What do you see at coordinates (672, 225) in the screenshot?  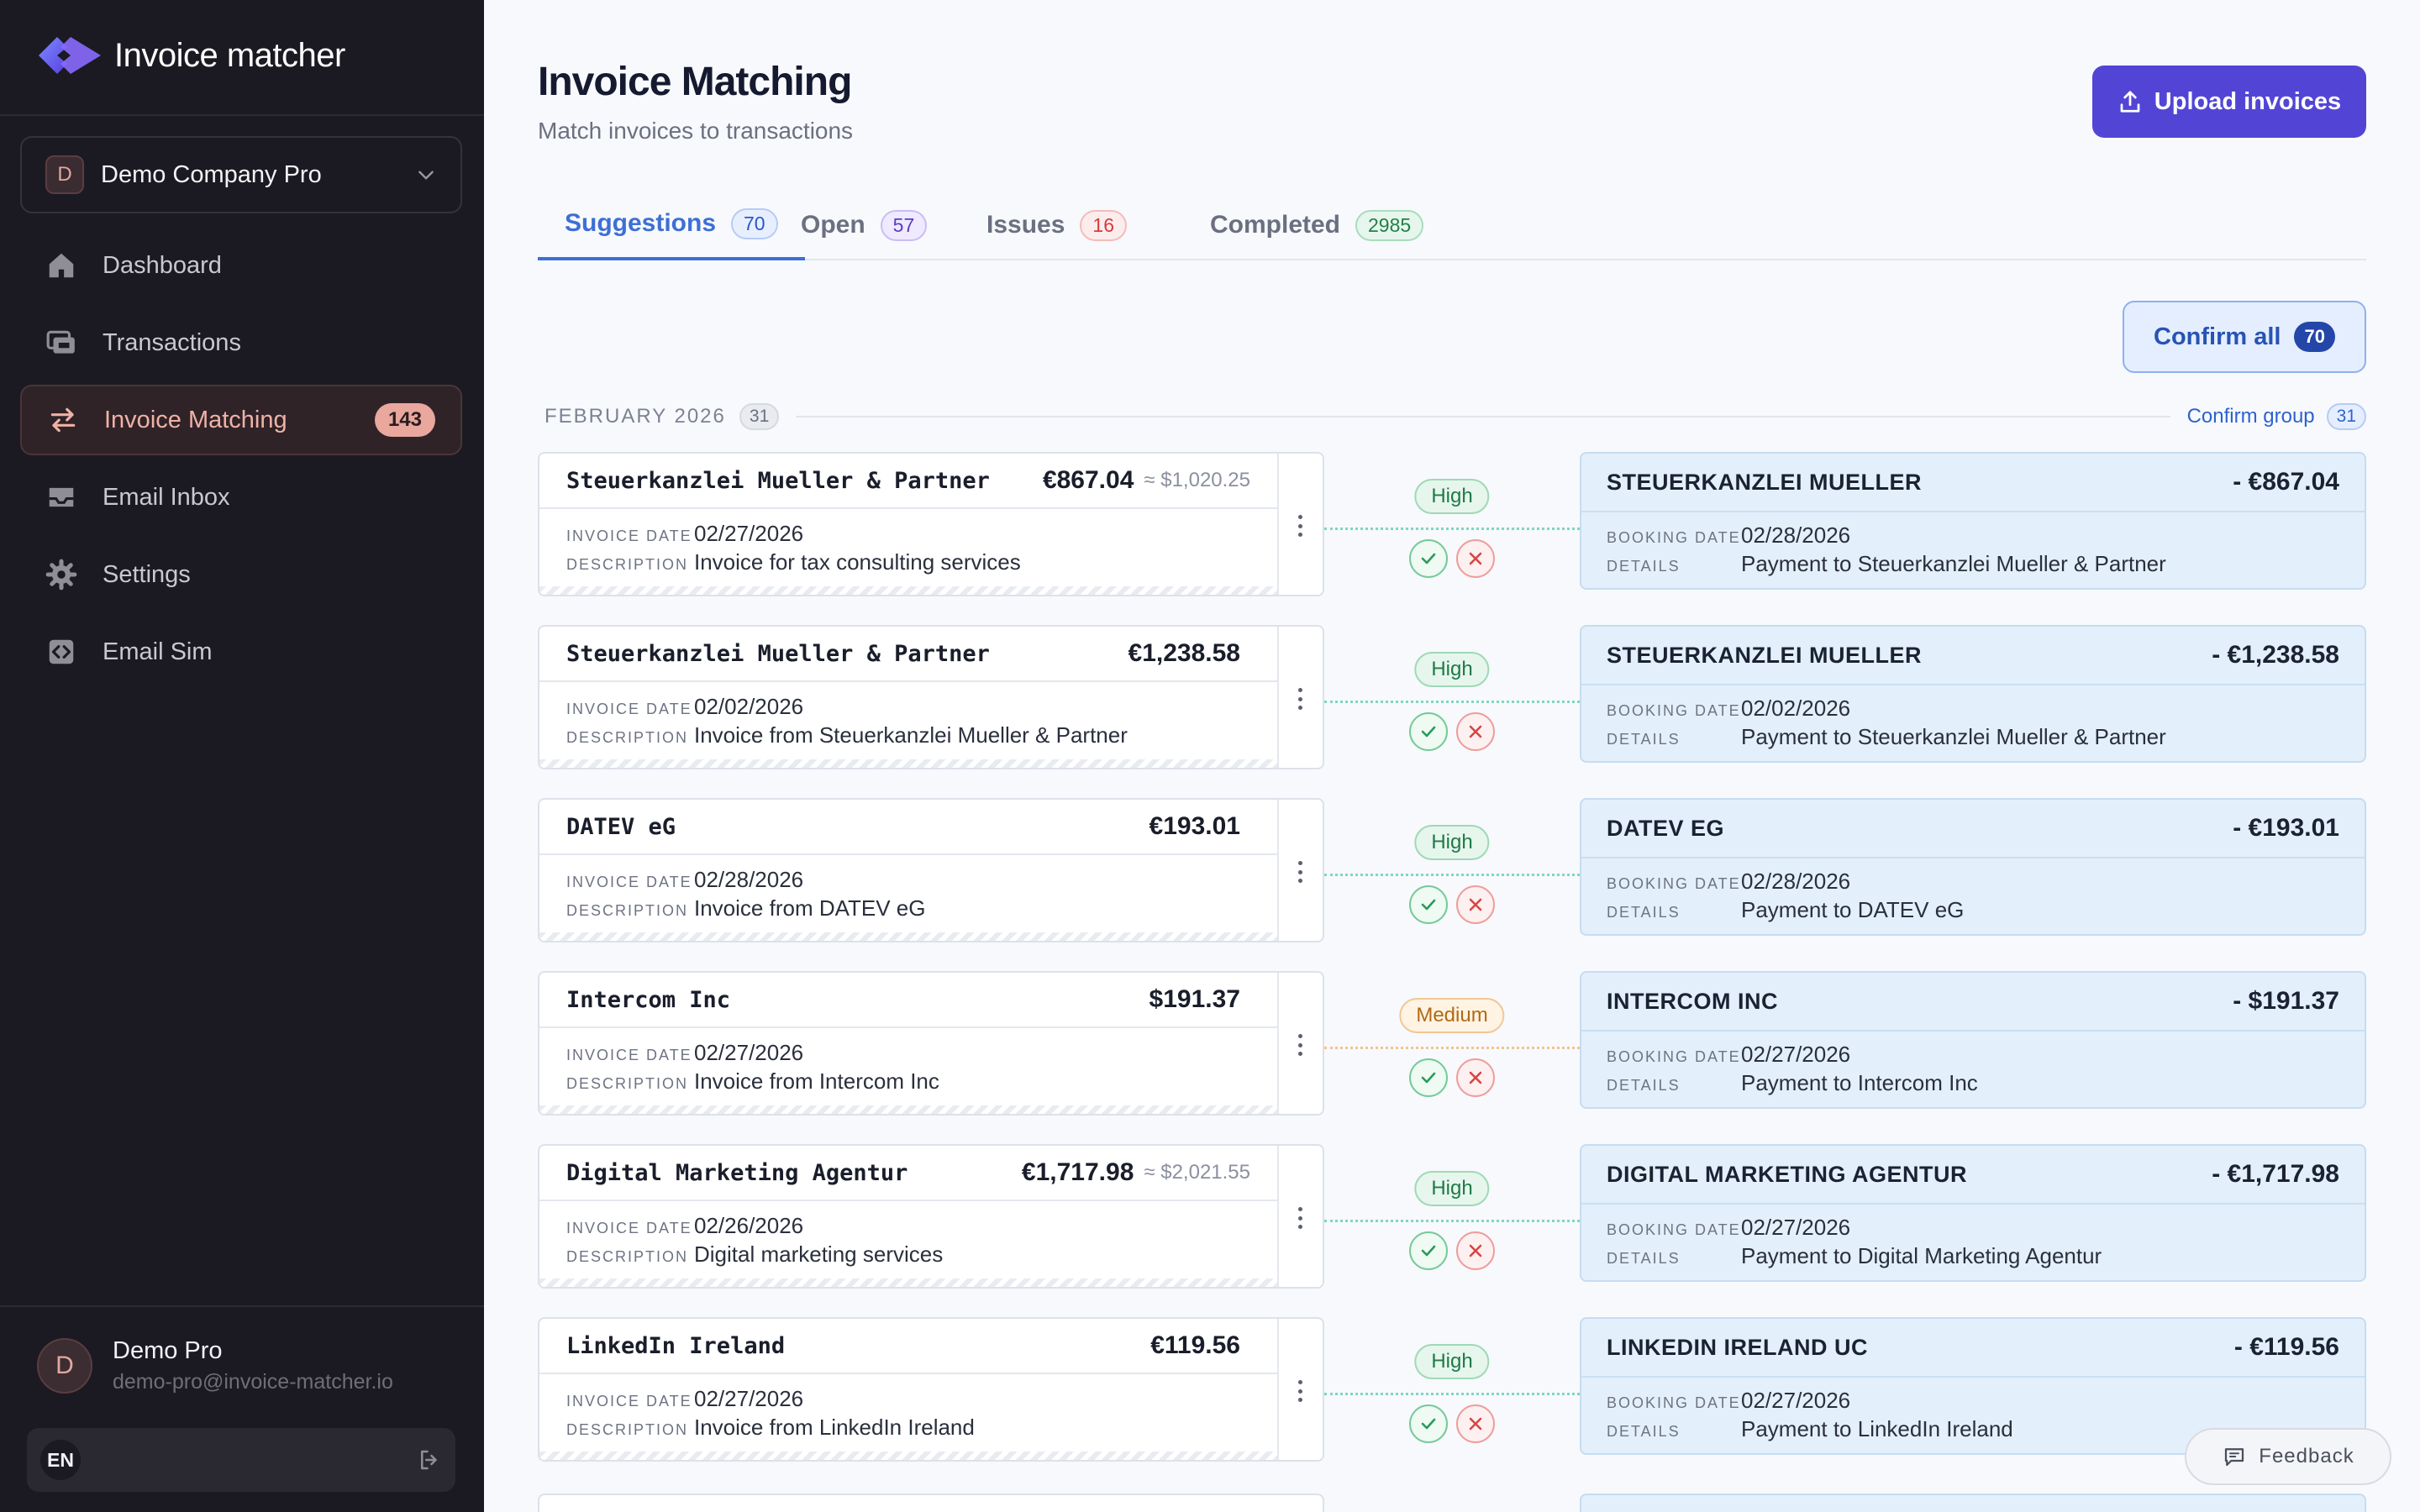 I see `tab-suggestions: Suggestions 70` at bounding box center [672, 225].